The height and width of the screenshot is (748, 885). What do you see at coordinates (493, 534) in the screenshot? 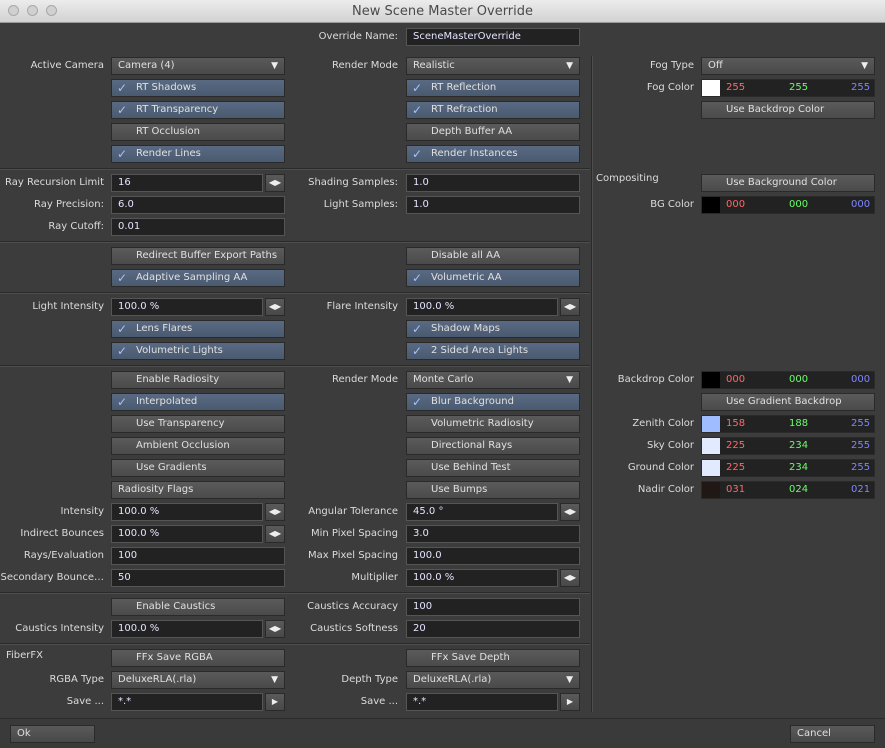
I see `min-pixel-spacing-field: 3.0` at bounding box center [493, 534].